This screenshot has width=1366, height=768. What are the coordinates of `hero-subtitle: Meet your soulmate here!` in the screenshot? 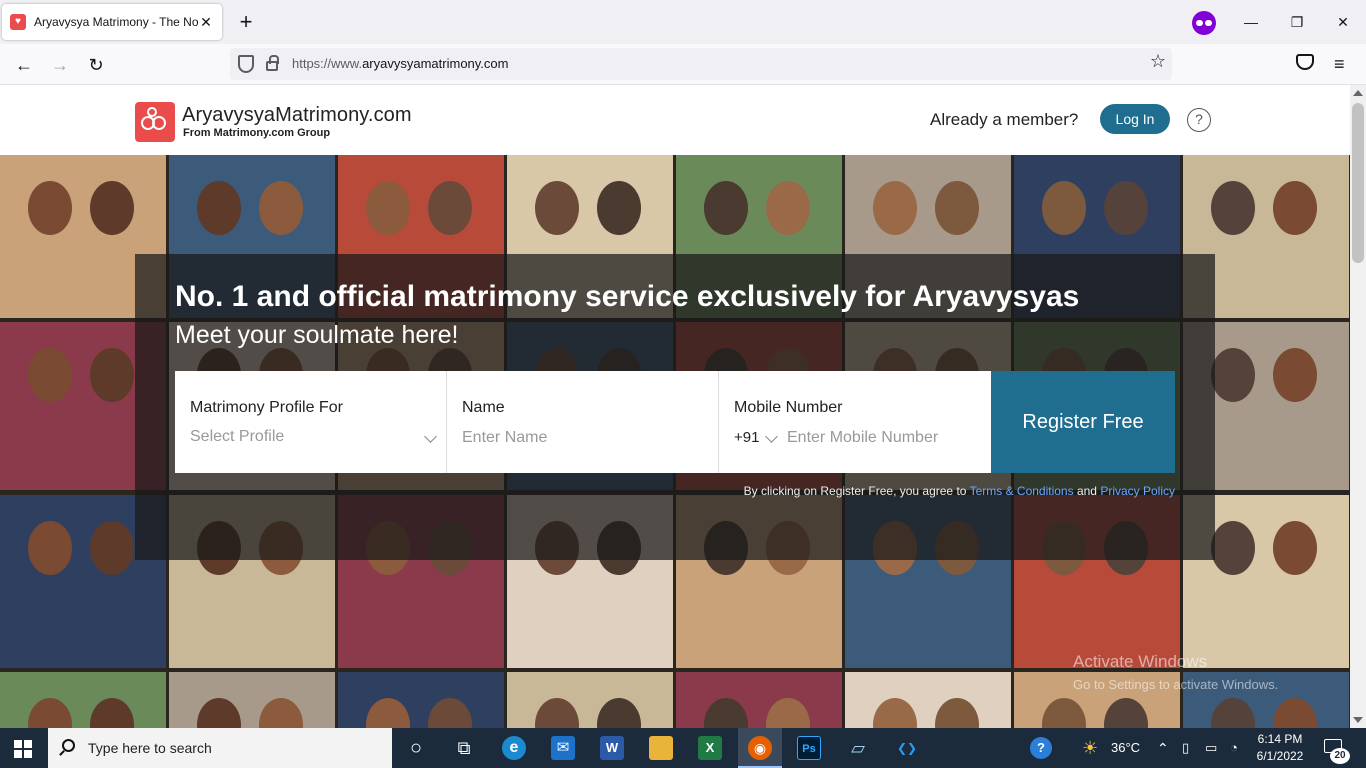 It's located at (317, 335).